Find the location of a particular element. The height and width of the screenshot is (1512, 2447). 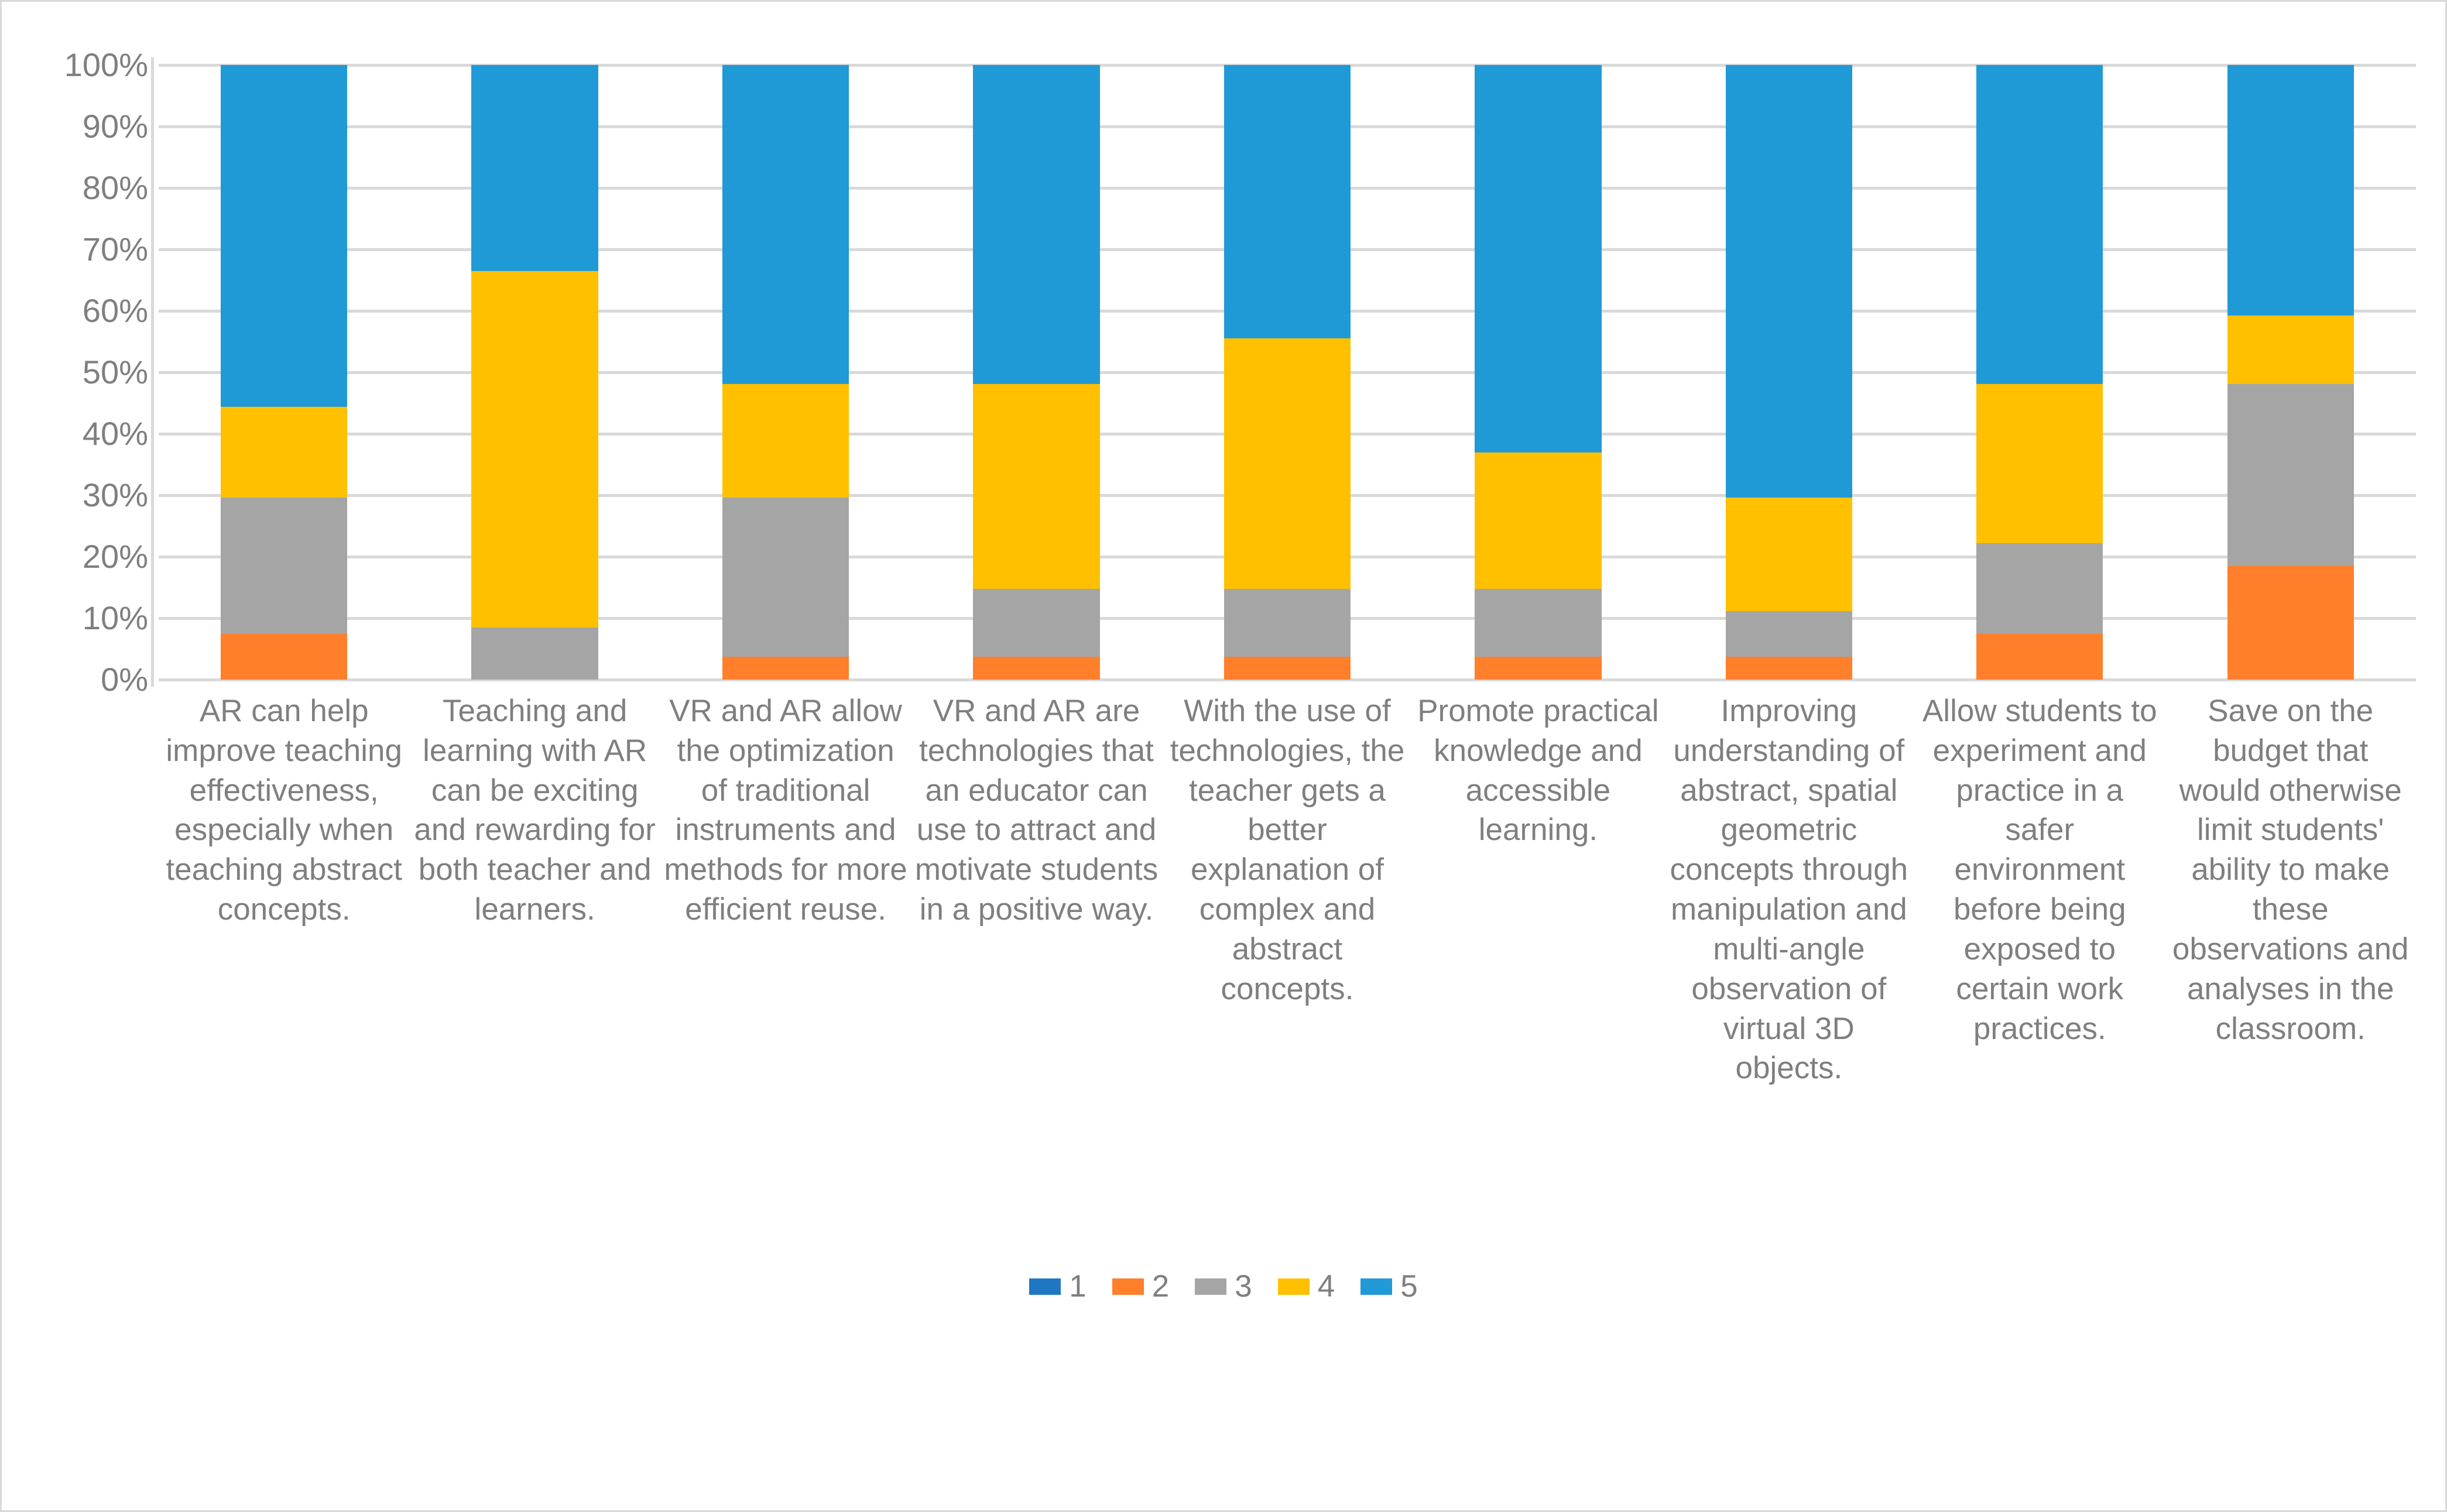

legend-label: 5 is located at coordinates (1409, 1286).